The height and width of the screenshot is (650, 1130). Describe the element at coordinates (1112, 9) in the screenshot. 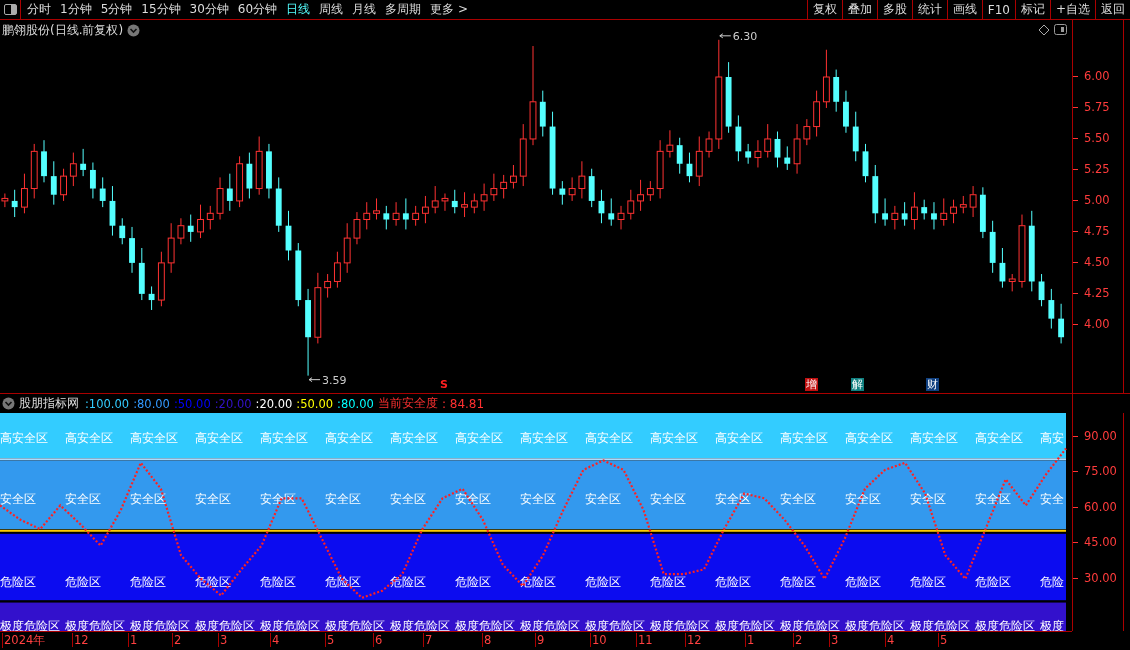

I see `toolbar-button: 返回` at that location.